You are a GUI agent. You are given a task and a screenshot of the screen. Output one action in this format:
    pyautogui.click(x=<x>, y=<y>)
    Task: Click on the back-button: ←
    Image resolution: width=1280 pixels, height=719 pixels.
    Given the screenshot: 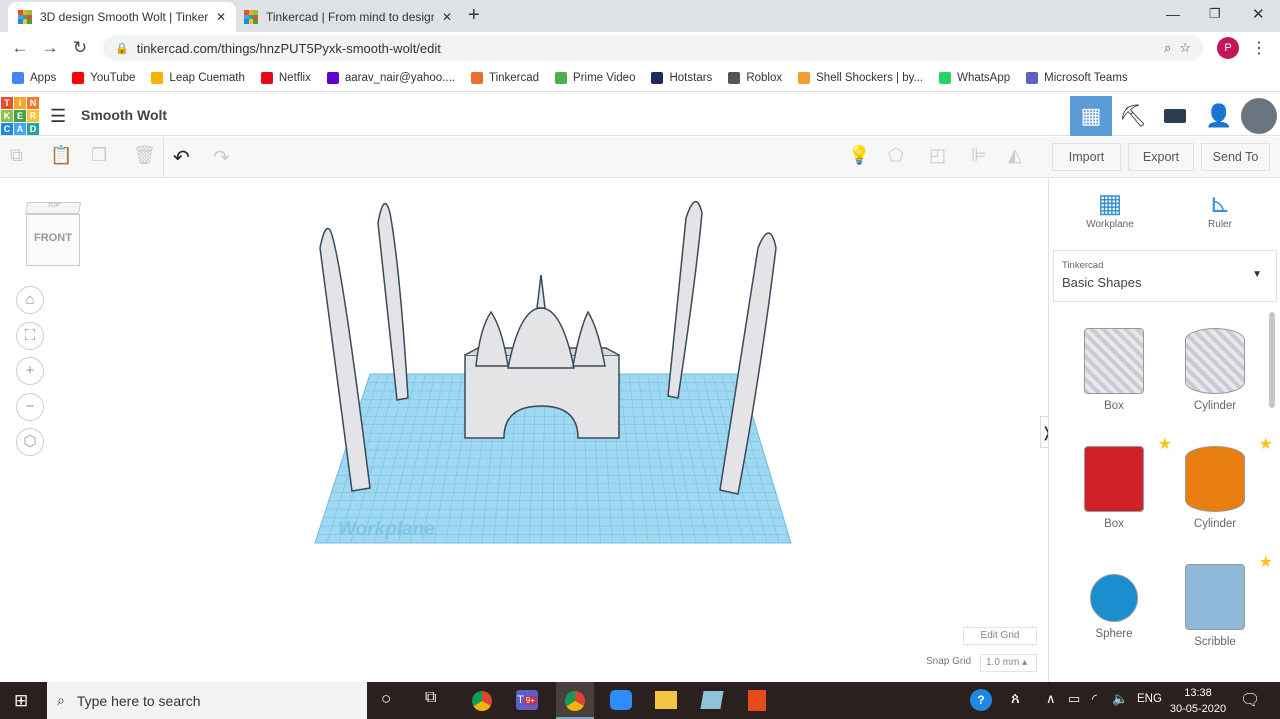 What is the action you would take?
    pyautogui.click(x=20, y=48)
    